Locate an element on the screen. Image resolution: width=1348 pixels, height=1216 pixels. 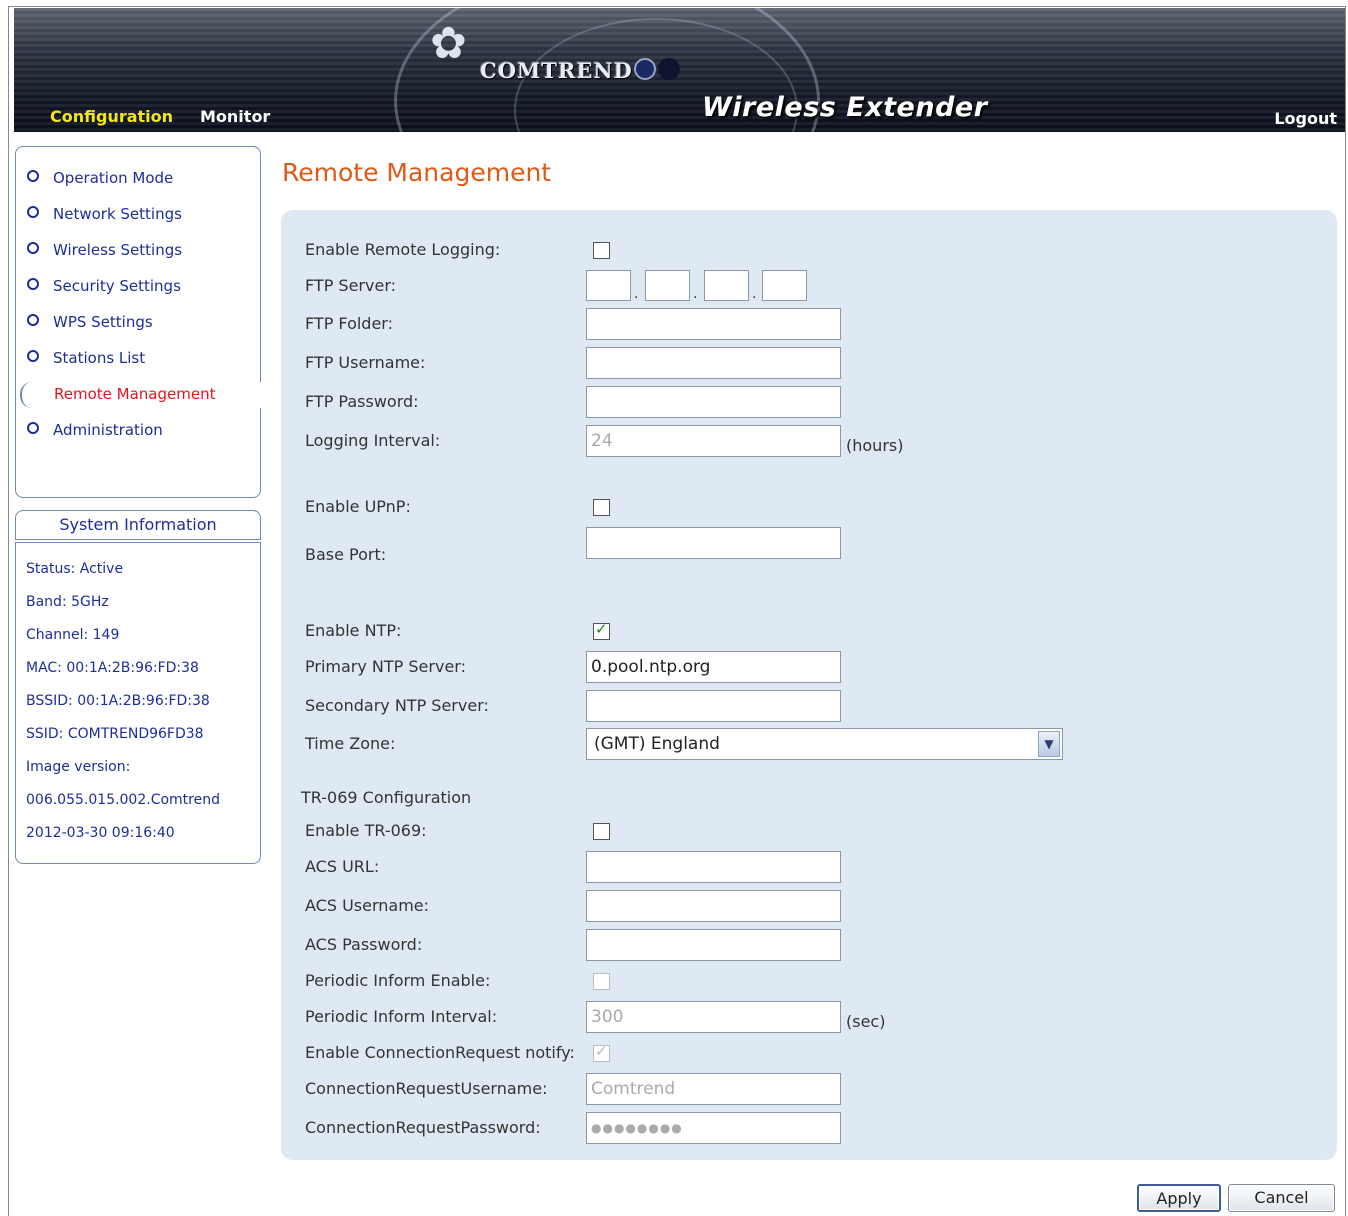
sidebar-item-label: Security Settings is located at coordinates (117, 286).